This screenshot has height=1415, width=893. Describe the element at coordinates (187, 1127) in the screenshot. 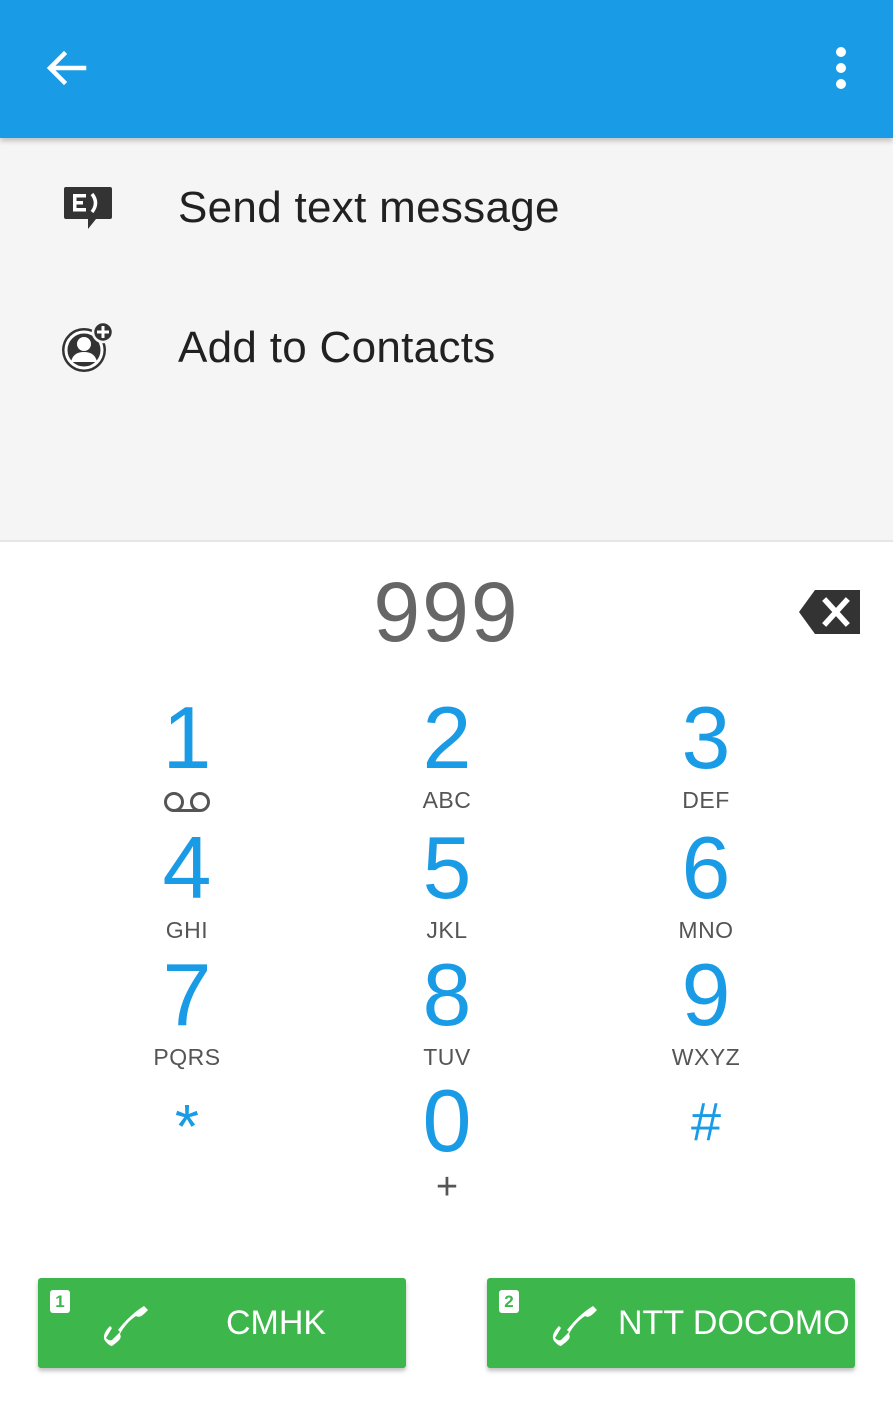

I see `key-digit: *` at that location.